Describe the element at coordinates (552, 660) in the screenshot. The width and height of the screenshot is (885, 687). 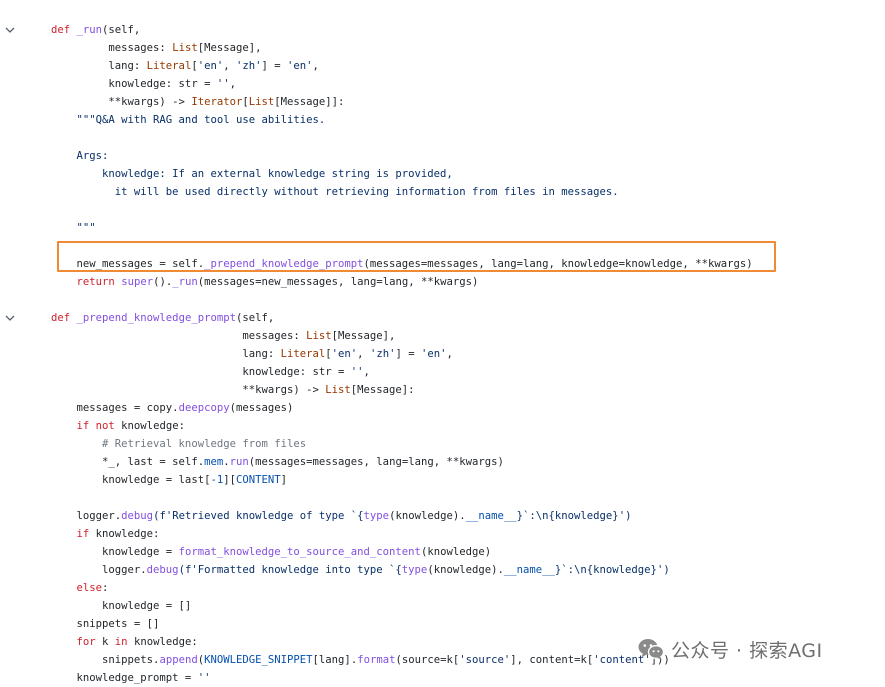
I see `code-token: ], content=k[` at that location.